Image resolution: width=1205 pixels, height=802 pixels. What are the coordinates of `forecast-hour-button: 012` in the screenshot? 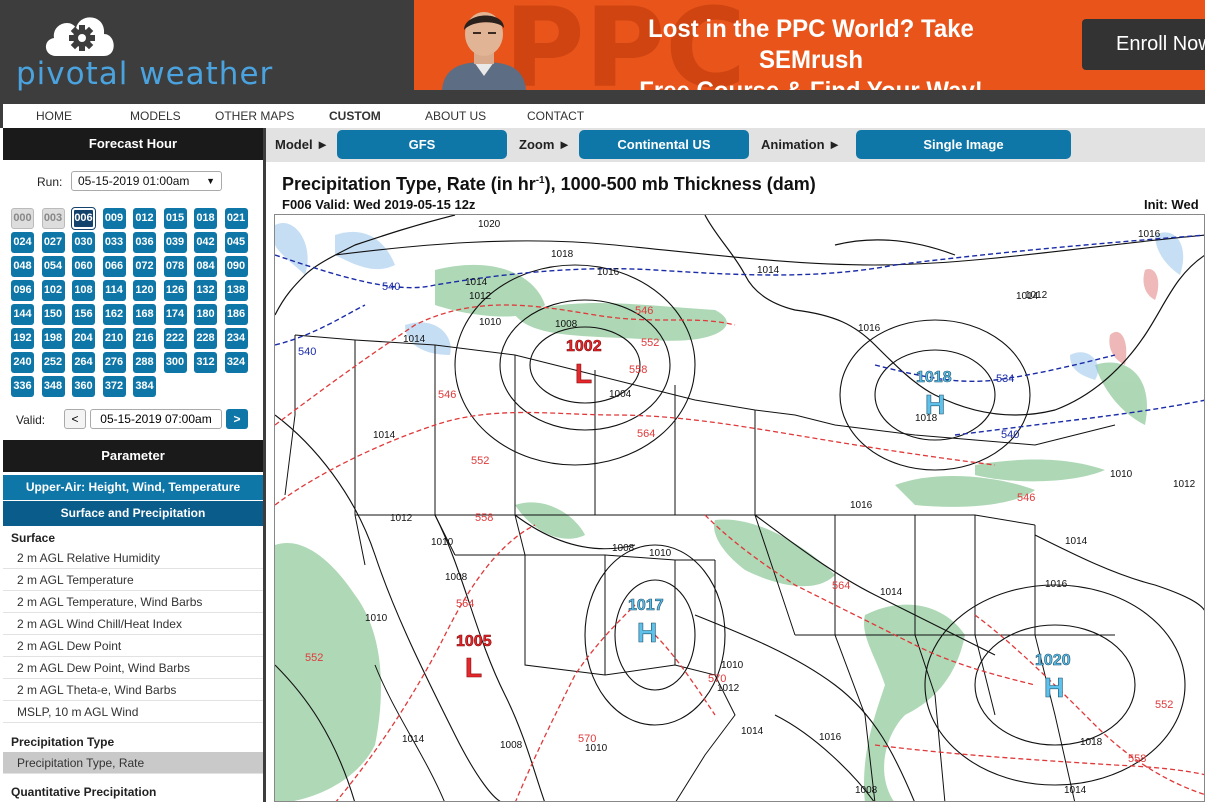 It's located at (144, 218).